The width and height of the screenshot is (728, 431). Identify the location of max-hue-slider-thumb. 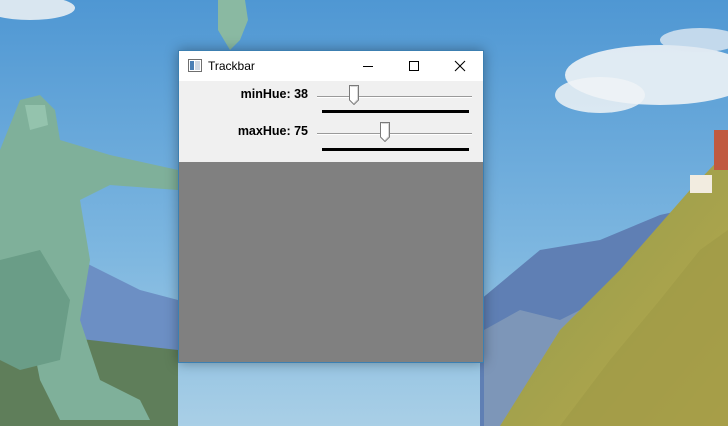
(385, 132).